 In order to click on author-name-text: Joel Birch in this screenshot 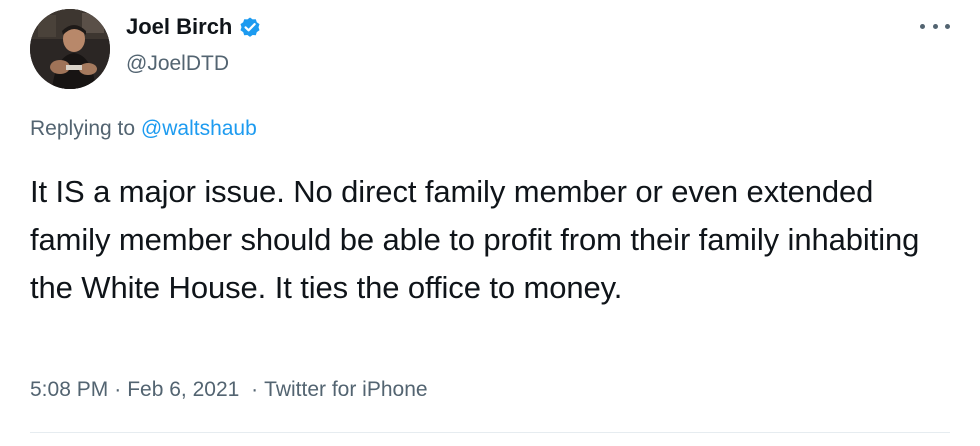, I will do `click(179, 26)`.